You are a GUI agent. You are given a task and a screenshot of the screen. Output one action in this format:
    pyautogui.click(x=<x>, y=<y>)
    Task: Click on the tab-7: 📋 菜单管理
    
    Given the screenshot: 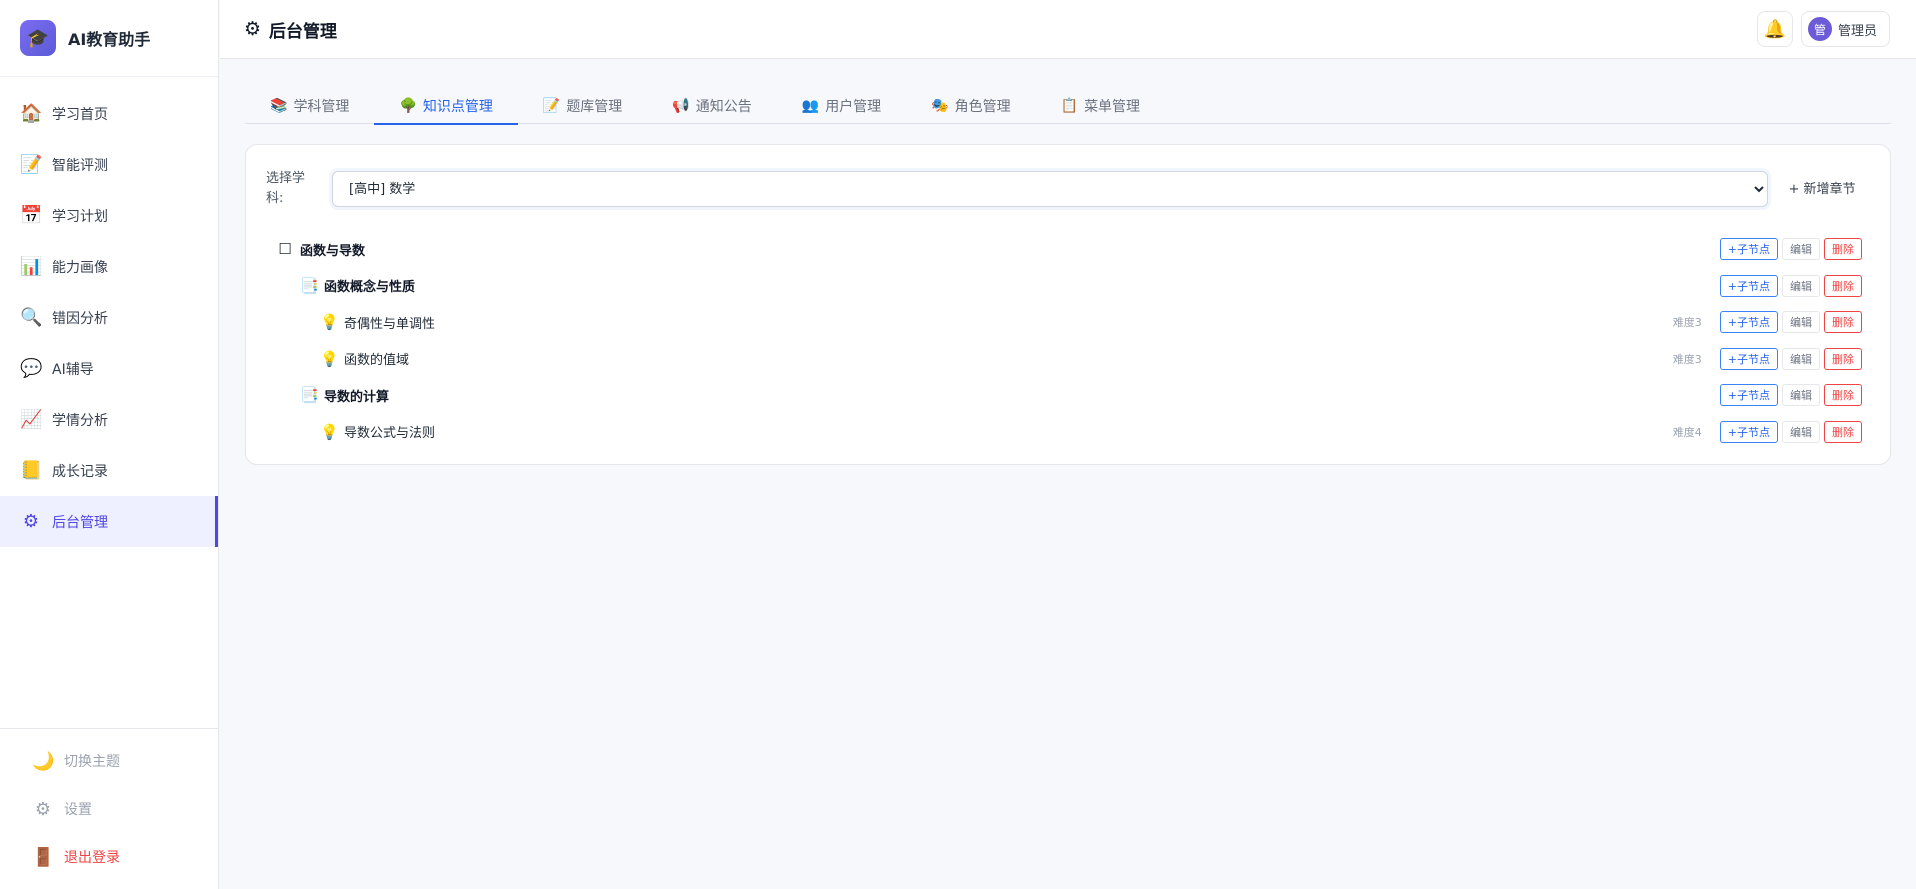 What is the action you would take?
    pyautogui.click(x=1100, y=106)
    